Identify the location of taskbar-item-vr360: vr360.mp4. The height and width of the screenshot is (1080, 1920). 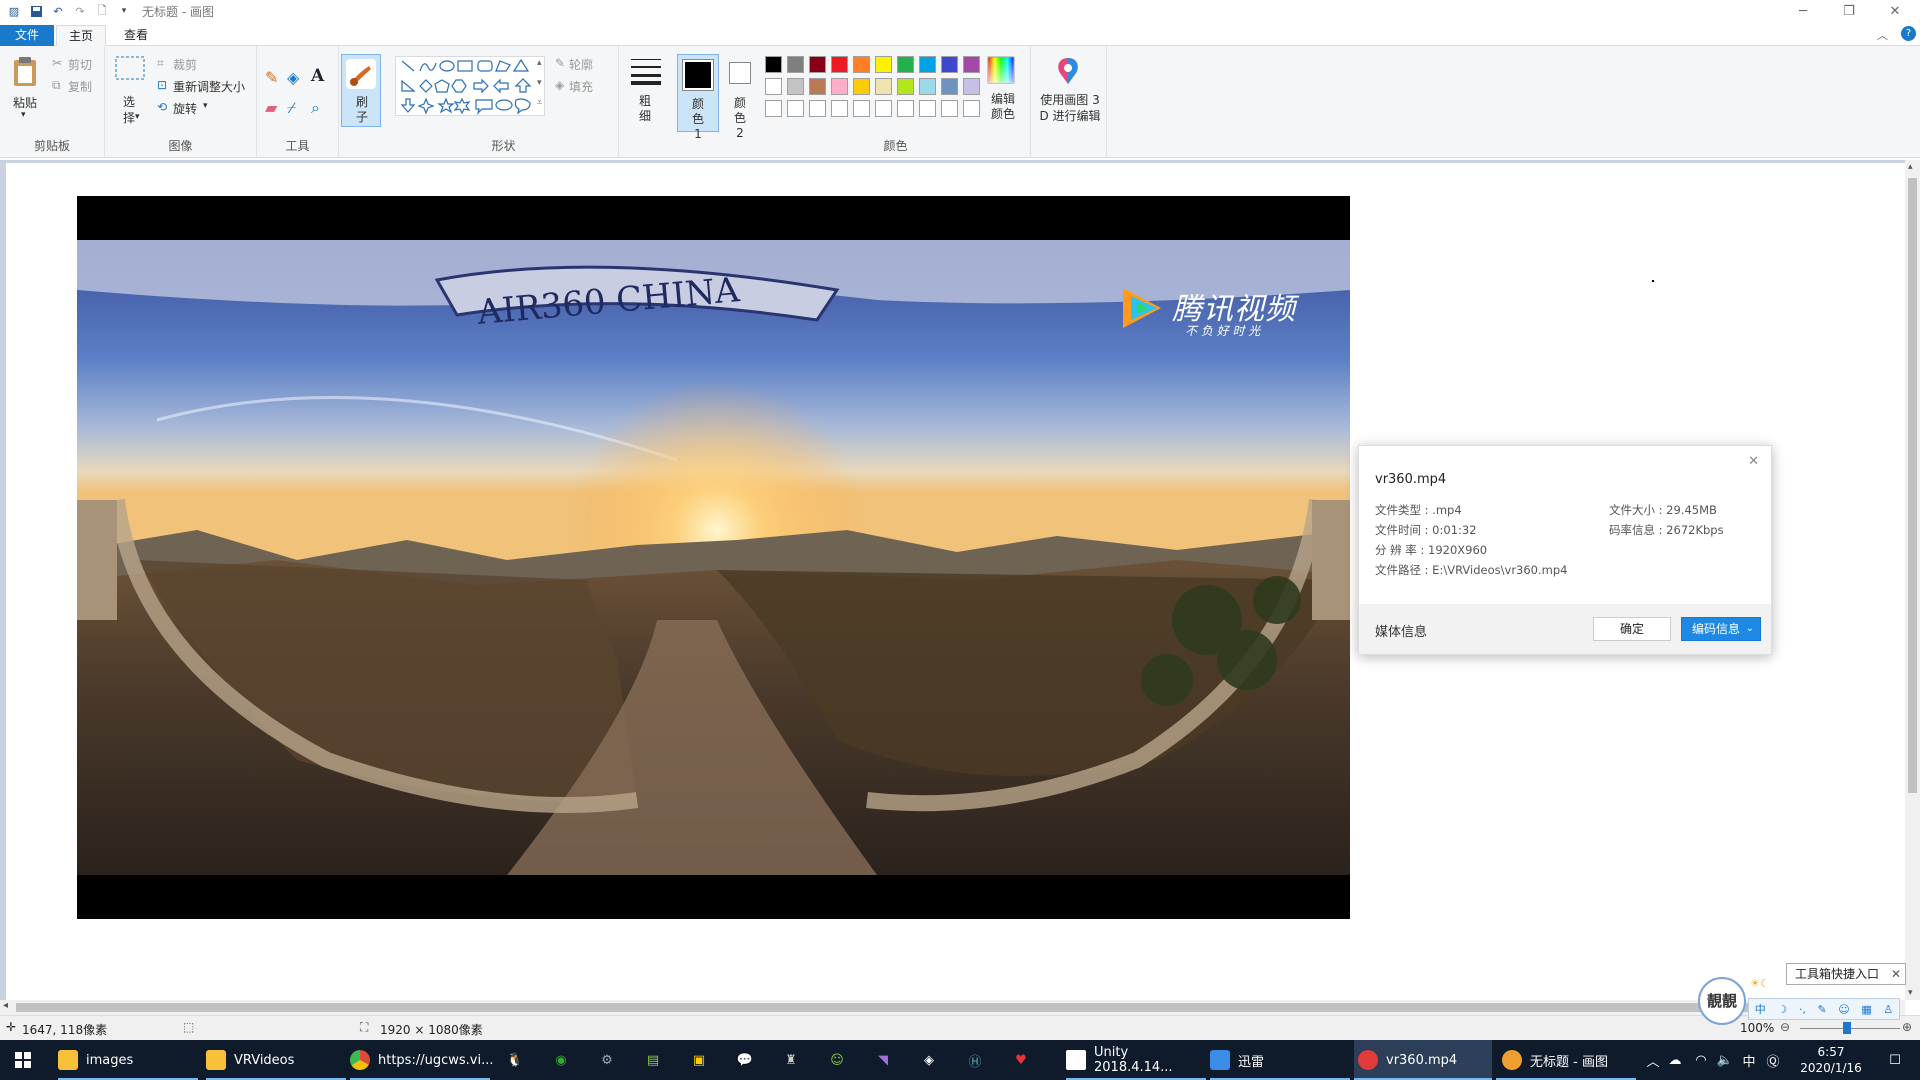
(1423, 1060).